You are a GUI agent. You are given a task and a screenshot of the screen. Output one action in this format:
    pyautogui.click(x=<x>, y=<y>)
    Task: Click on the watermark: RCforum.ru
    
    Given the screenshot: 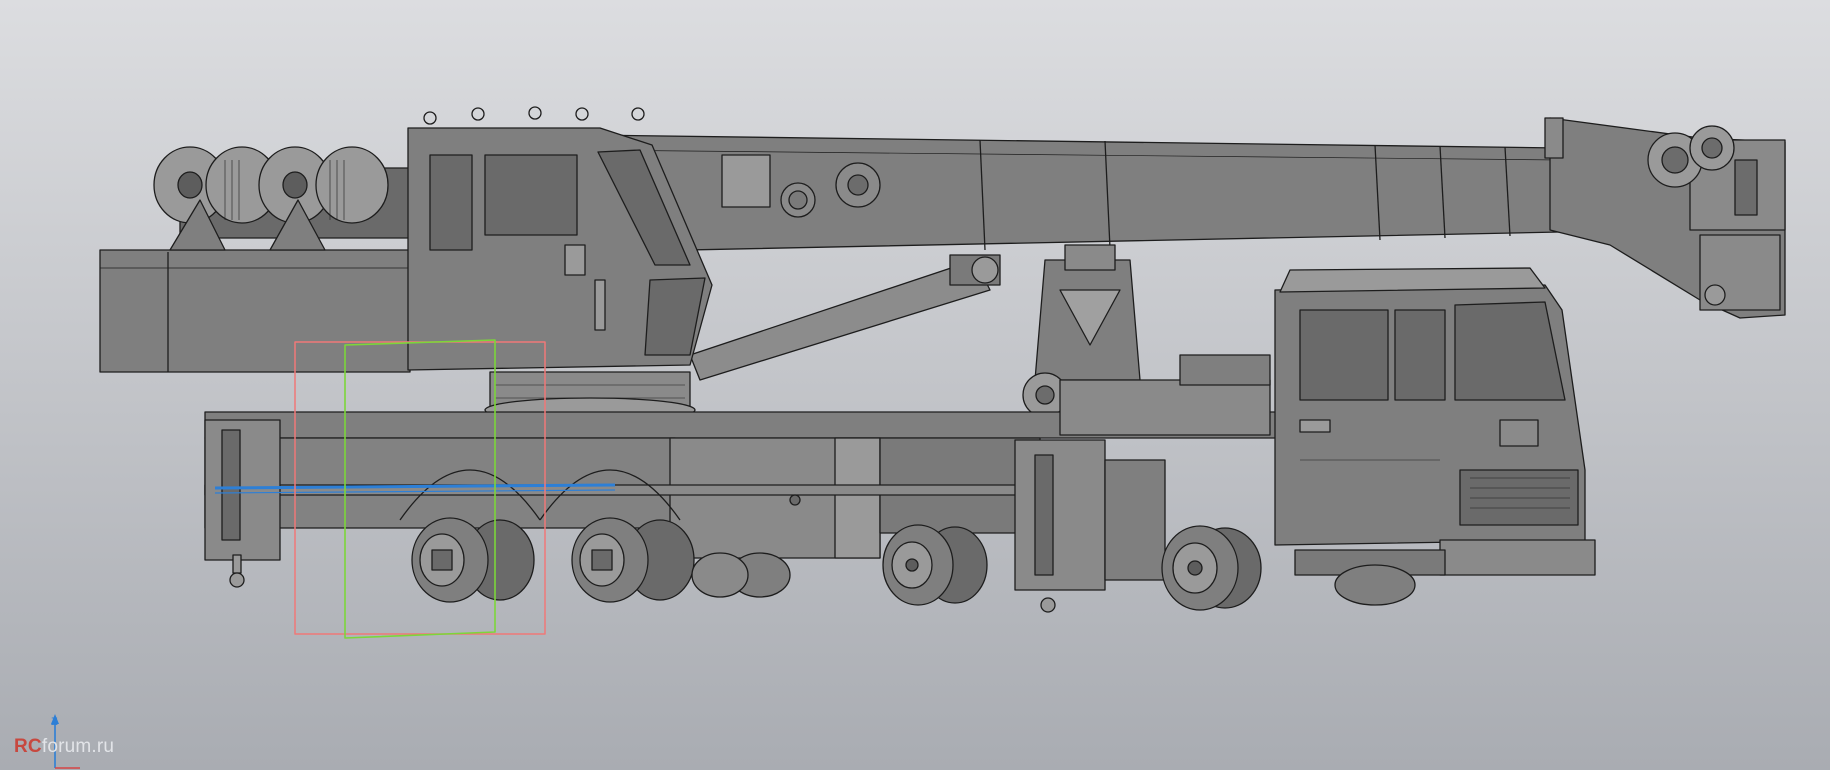 What is the action you would take?
    pyautogui.click(x=64, y=747)
    